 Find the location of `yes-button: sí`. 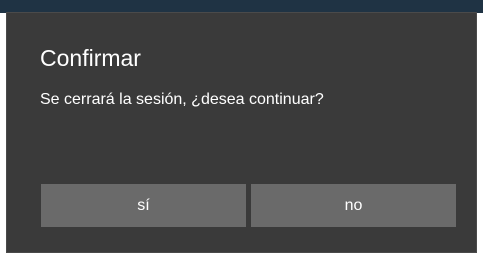

yes-button: sí is located at coordinates (143, 205).